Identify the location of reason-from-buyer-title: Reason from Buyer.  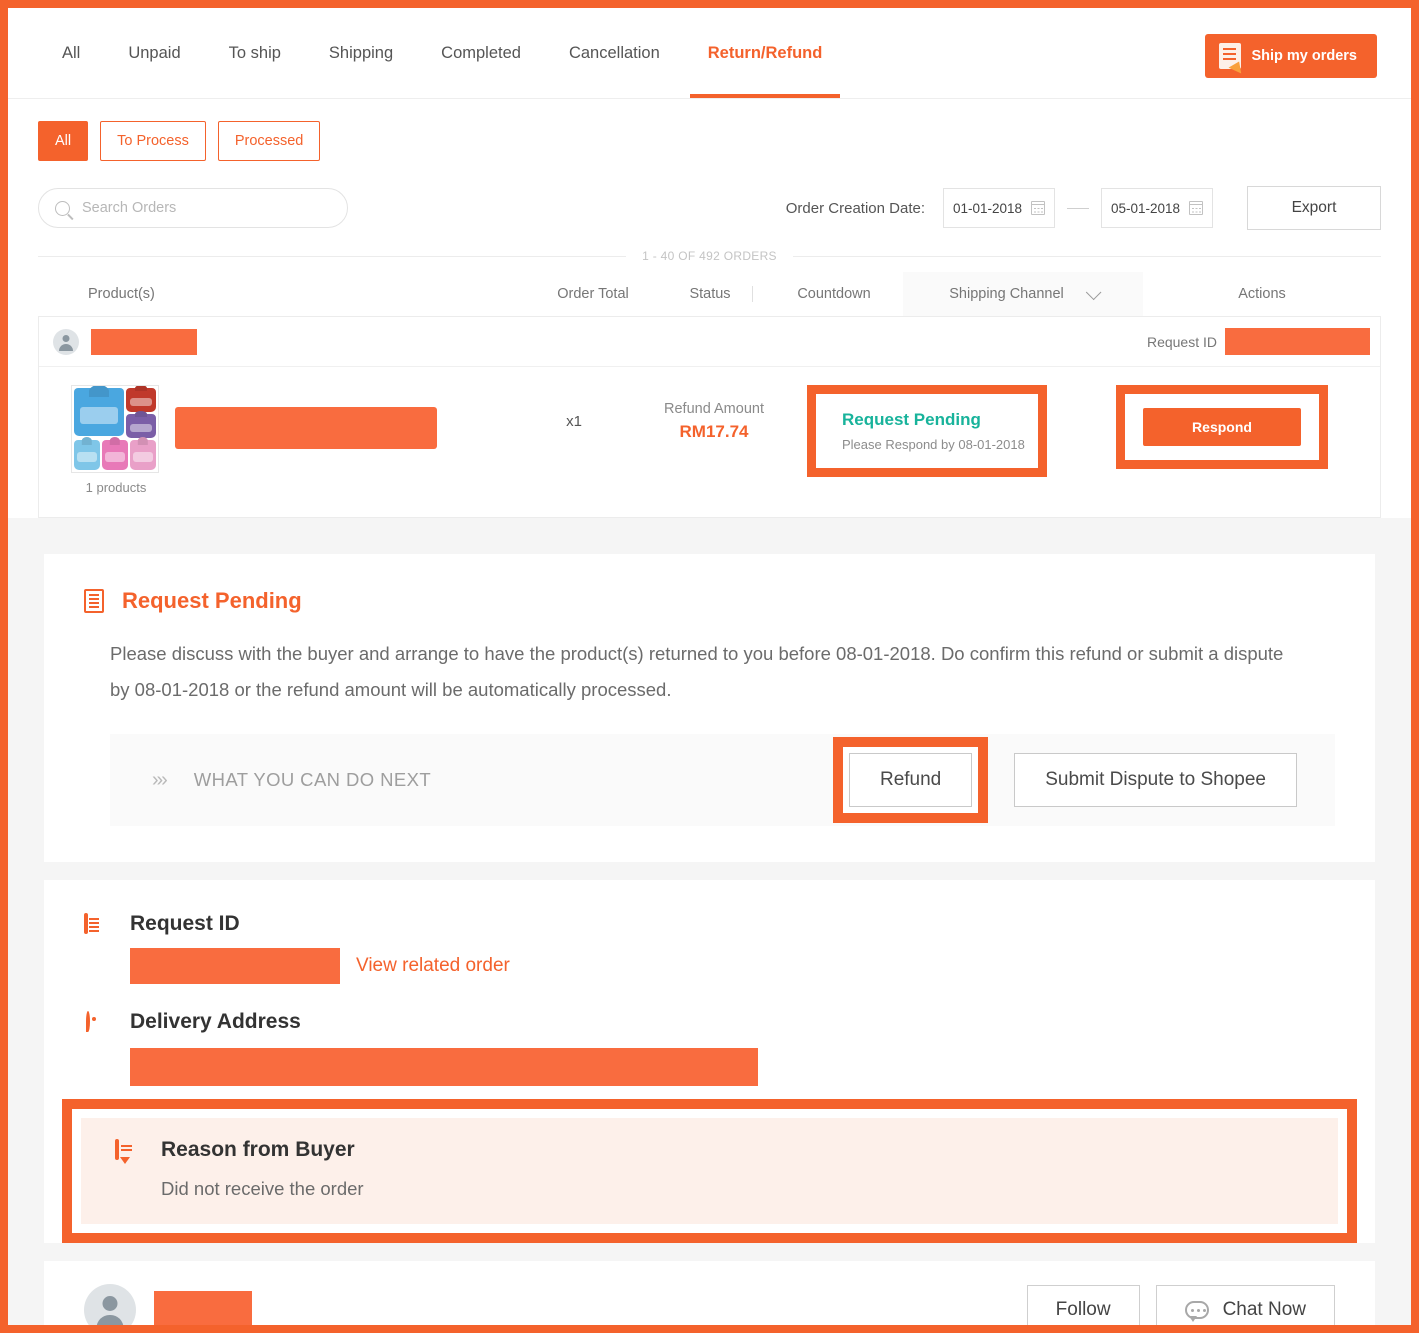
(258, 1150).